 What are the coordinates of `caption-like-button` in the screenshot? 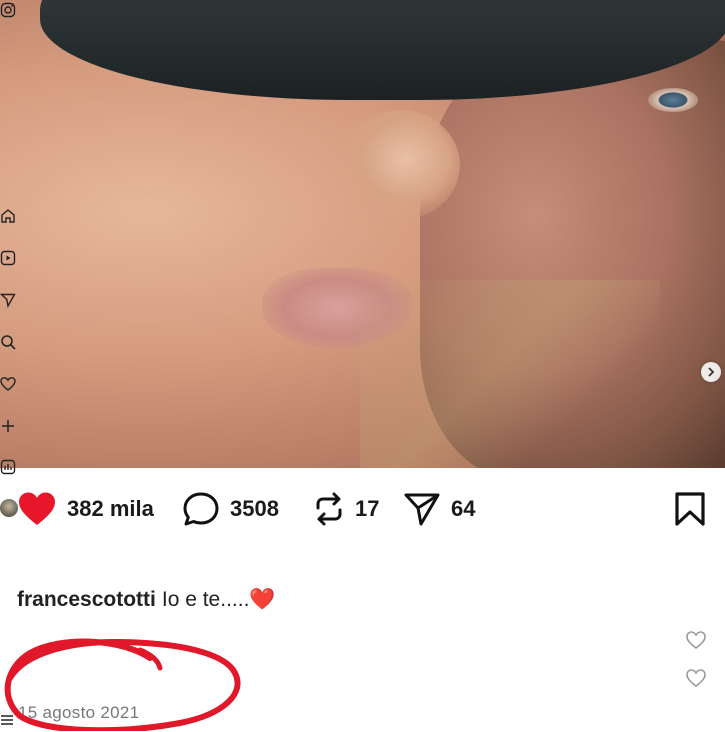 It's located at (696, 640).